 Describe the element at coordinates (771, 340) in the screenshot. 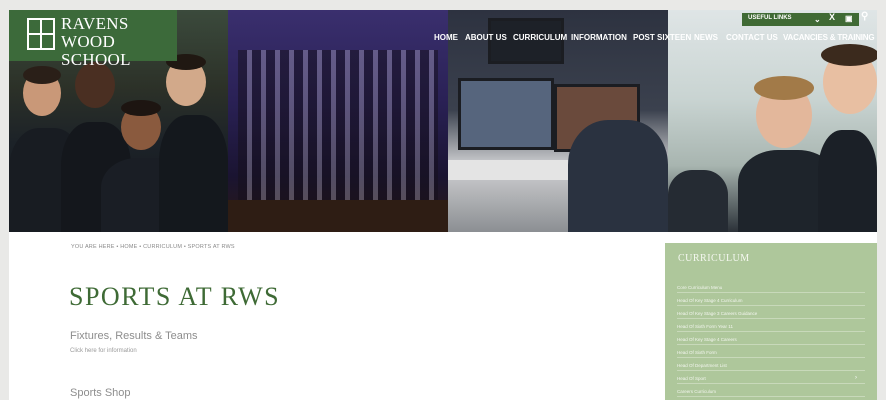

I see `sidebar-item: Head Of Key Stage 4 Careers` at that location.